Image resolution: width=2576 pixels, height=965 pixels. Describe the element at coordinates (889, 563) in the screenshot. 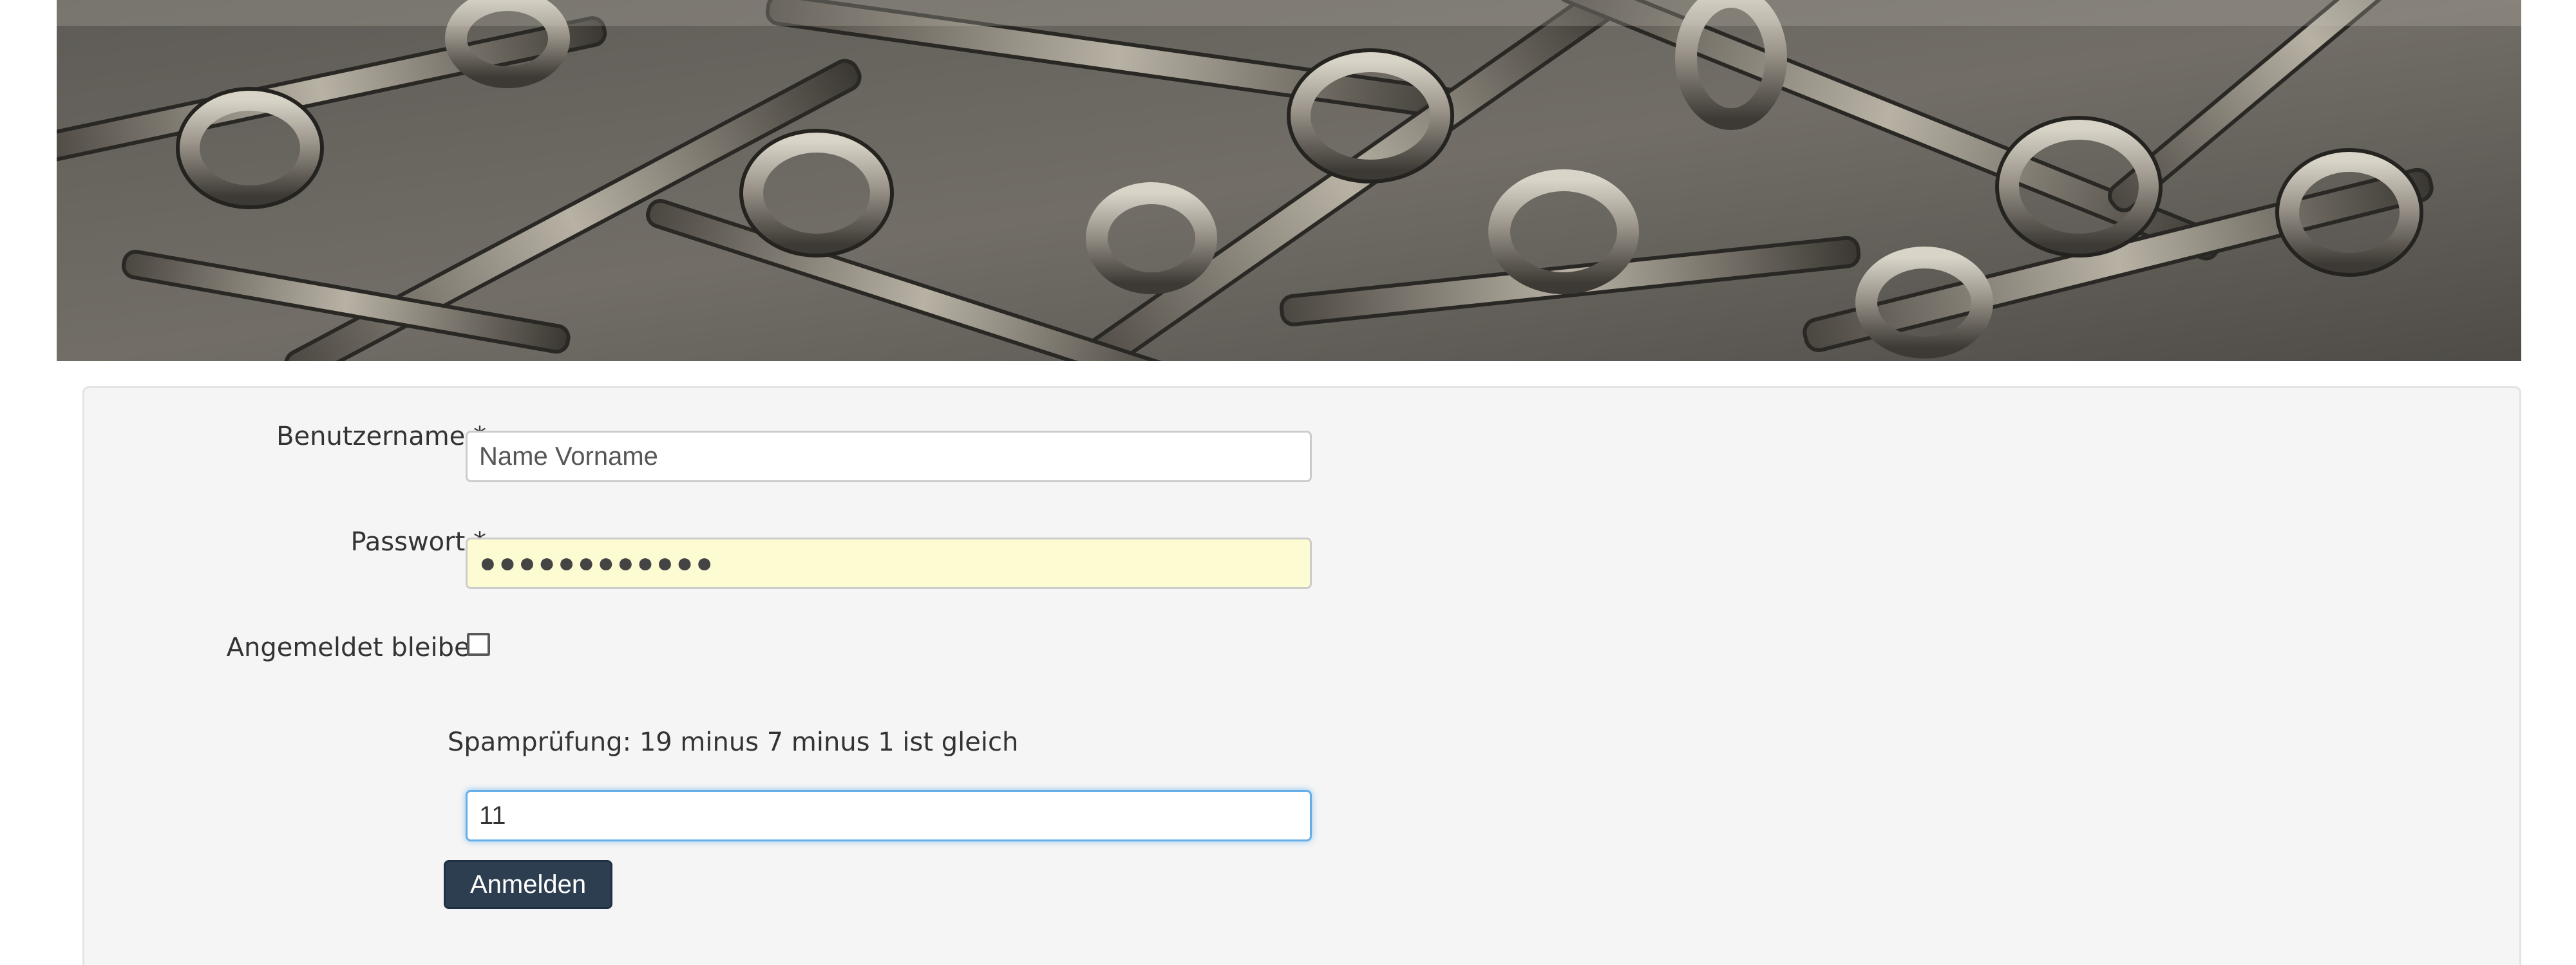

I see `password-input` at that location.